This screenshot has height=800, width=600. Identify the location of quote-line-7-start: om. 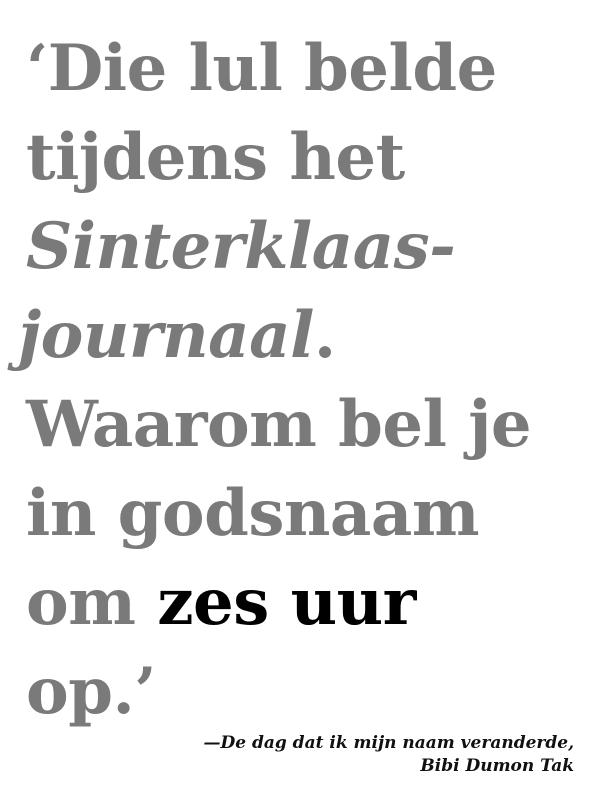
(92, 602).